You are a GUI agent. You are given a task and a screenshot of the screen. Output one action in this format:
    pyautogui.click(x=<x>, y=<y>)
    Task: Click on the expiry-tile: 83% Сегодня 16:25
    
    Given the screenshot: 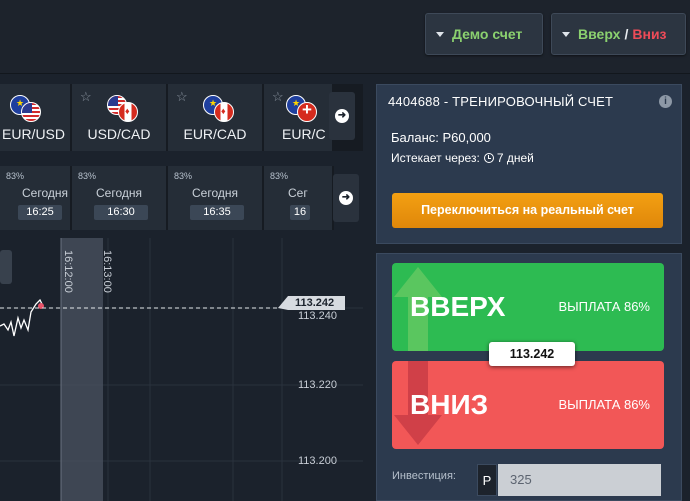 What is the action you would take?
    pyautogui.click(x=36, y=198)
    